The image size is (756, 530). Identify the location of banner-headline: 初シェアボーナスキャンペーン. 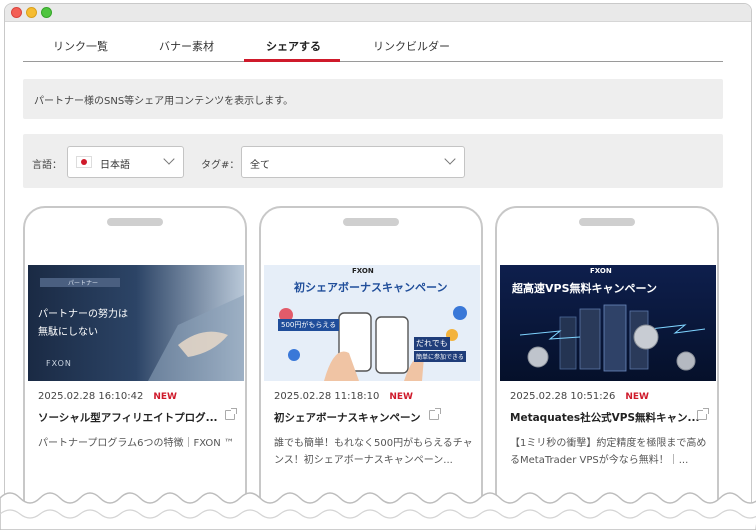
(371, 287).